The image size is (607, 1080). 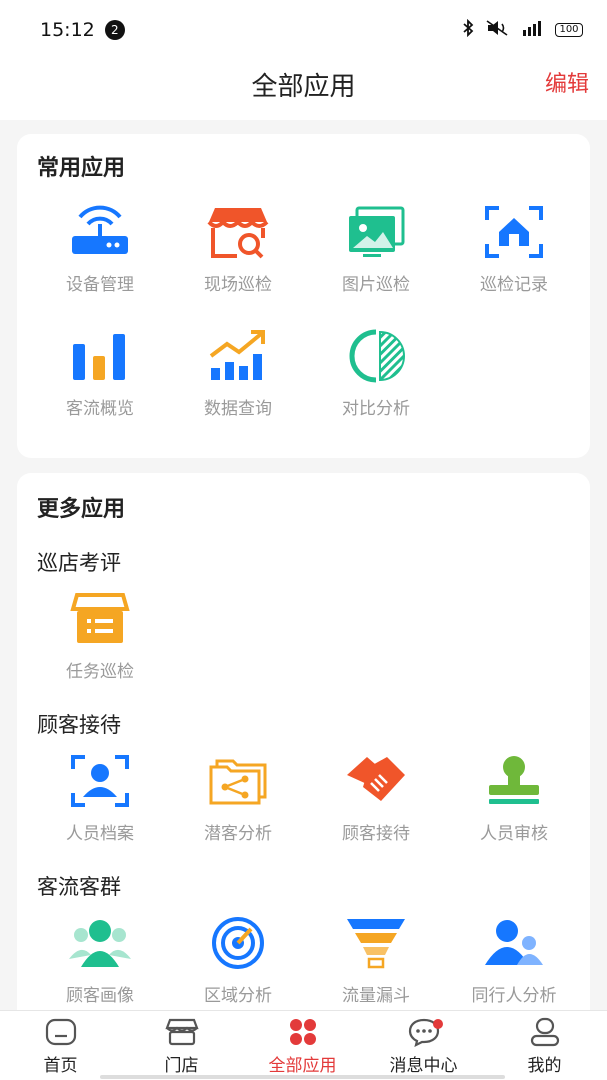 What do you see at coordinates (514, 996) in the screenshot?
I see `app-label: 同行人分析` at bounding box center [514, 996].